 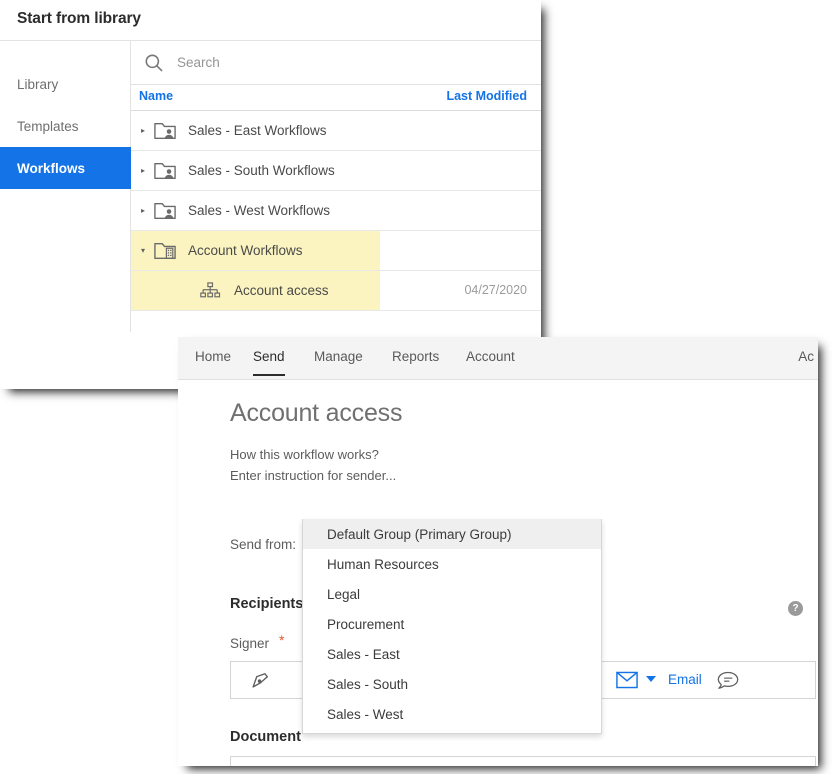 What do you see at coordinates (795, 608) in the screenshot?
I see `help-icon: ?` at bounding box center [795, 608].